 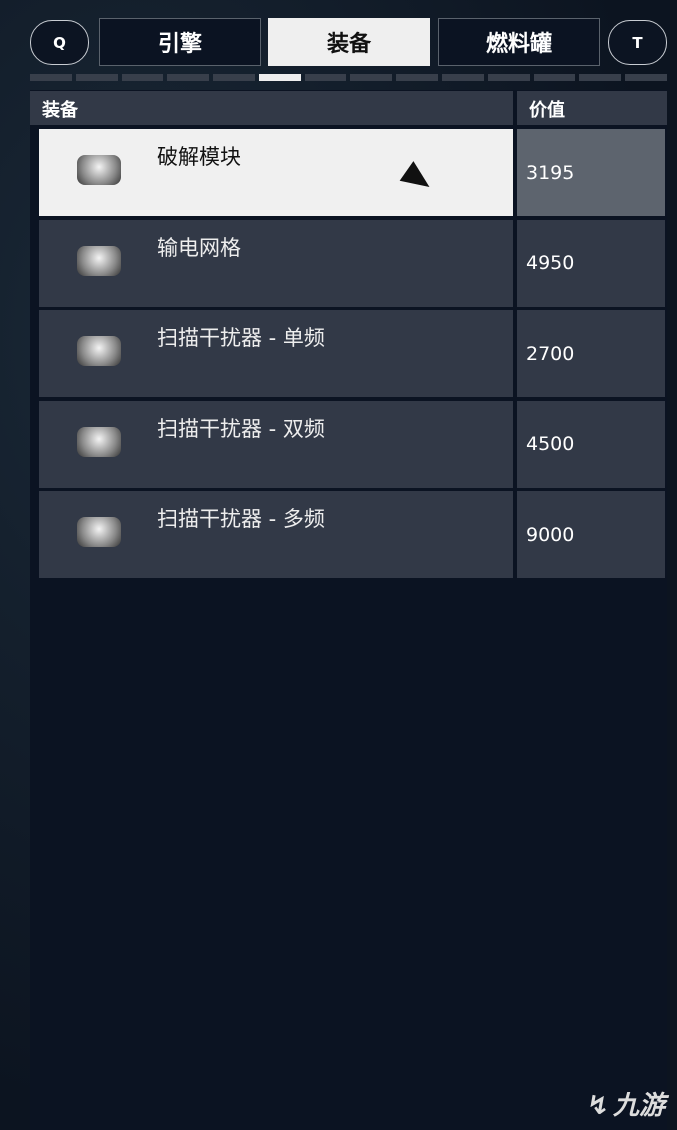 I want to click on table-row: 扫描干扰器 - 单频 2700, so click(x=352, y=353).